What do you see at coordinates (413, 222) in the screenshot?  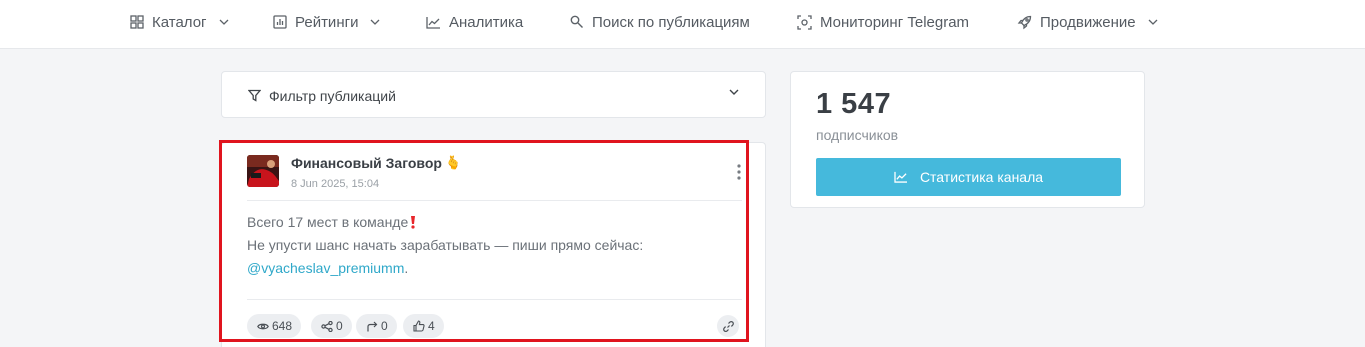 I see `exclamation-icon` at bounding box center [413, 222].